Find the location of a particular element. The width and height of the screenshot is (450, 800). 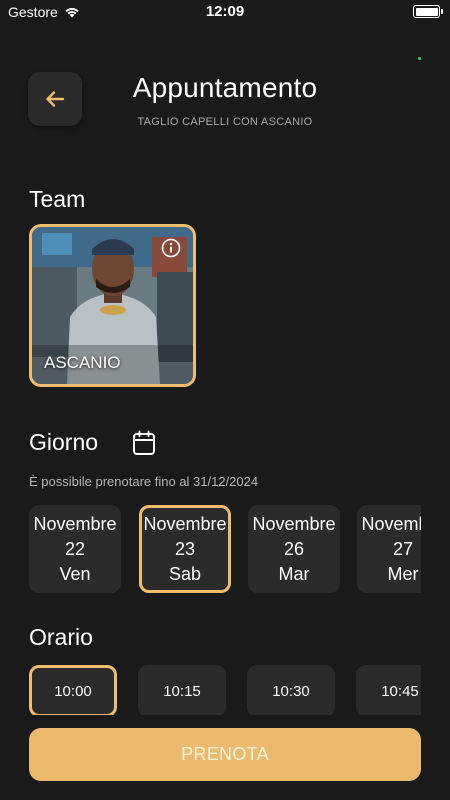

status-bar: Gestore 12:09 is located at coordinates (225, 13).